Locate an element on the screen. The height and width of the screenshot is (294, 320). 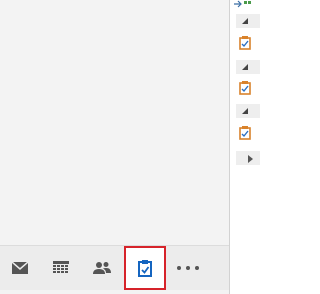
nav-people-button is located at coordinates (102, 268).